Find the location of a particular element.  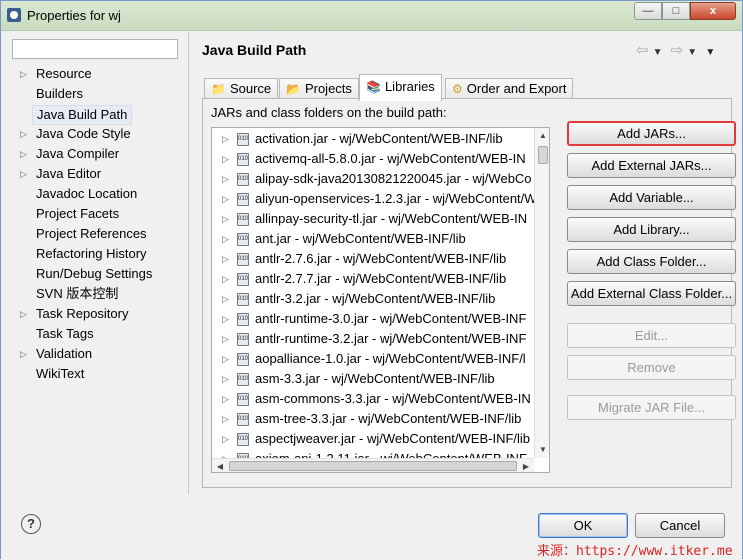

hscroll-thumb is located at coordinates (373, 466).